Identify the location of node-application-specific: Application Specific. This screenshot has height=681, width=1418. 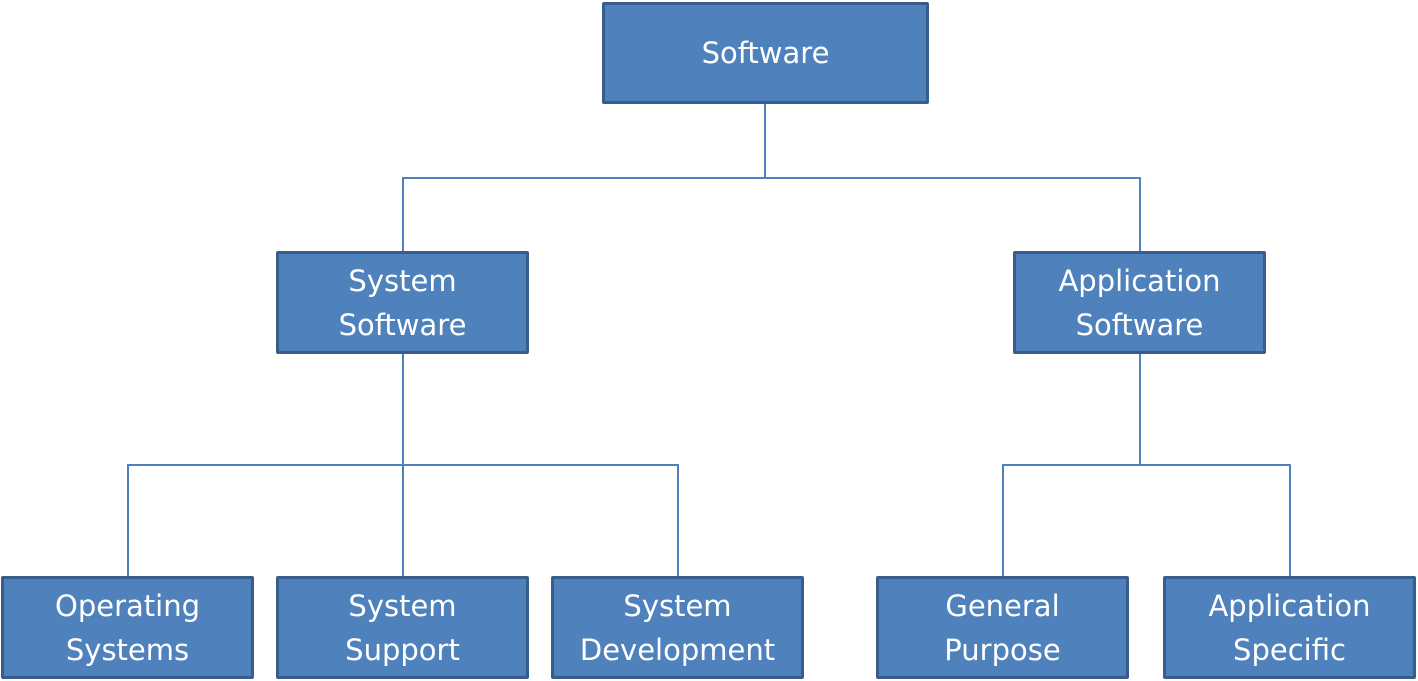
(1289, 627).